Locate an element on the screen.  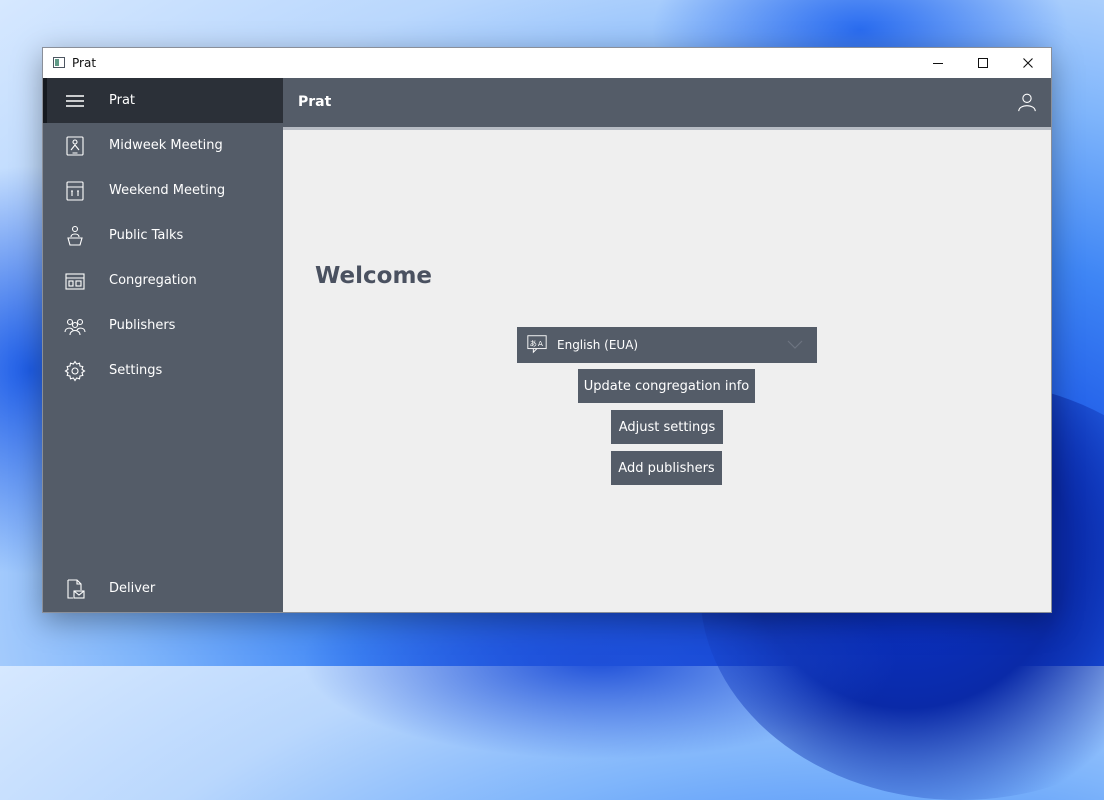
deliver-mail-icon is located at coordinates (76, 589).